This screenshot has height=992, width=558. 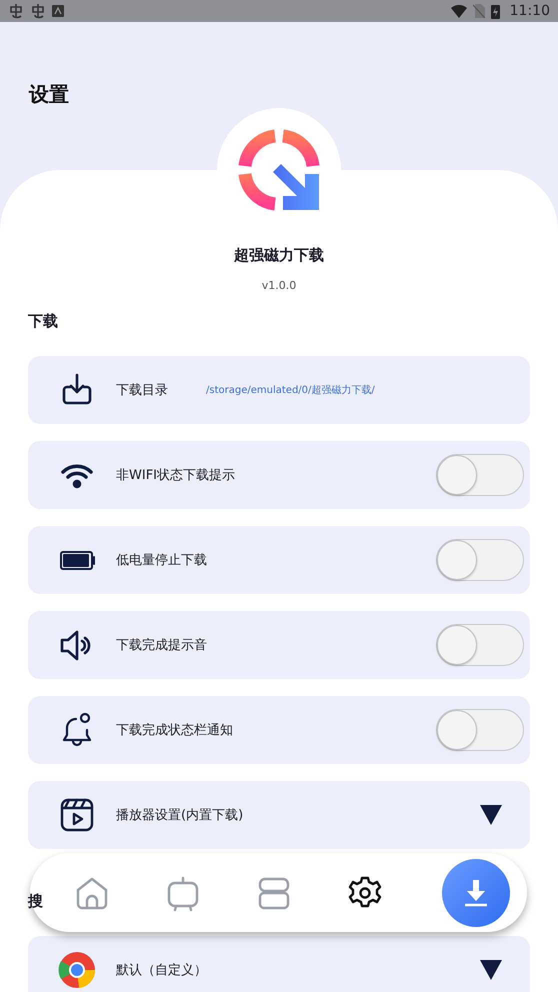 What do you see at coordinates (279, 815) in the screenshot?
I see `setting-row: 播放器设置(内置下载)` at bounding box center [279, 815].